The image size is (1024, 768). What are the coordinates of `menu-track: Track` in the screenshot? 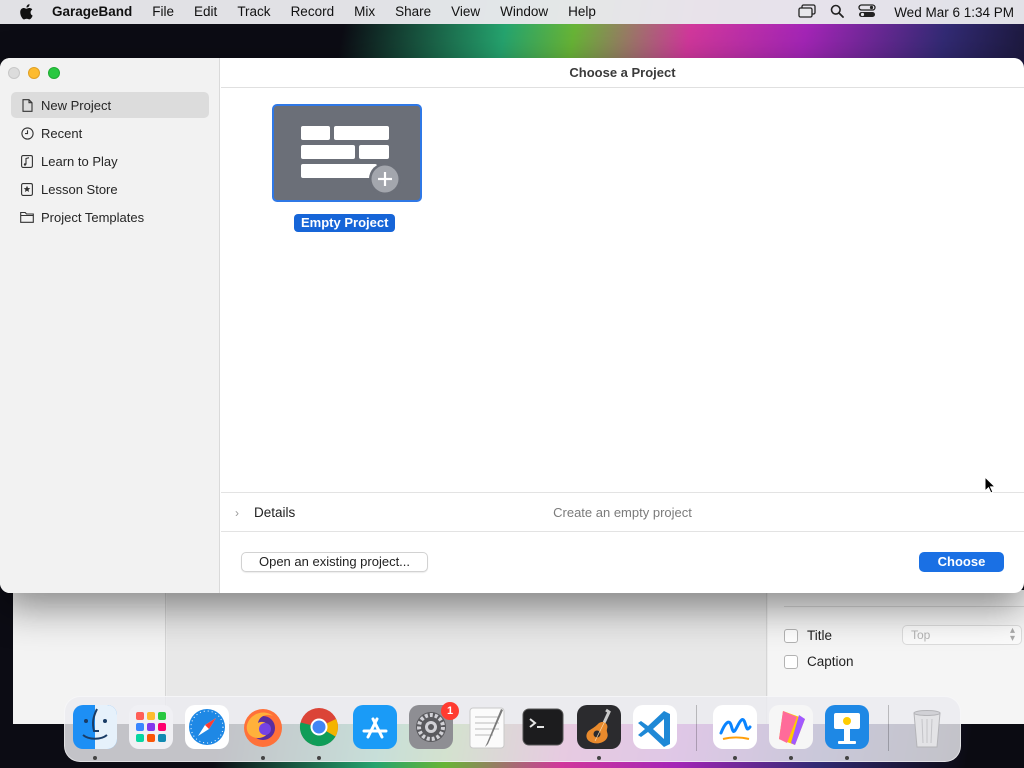 It's located at (253, 12).